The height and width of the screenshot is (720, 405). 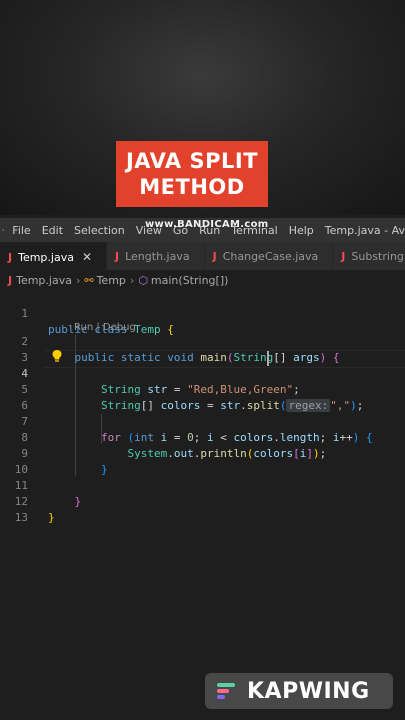 I want to click on kapwing-text: KAPWING, so click(x=308, y=691).